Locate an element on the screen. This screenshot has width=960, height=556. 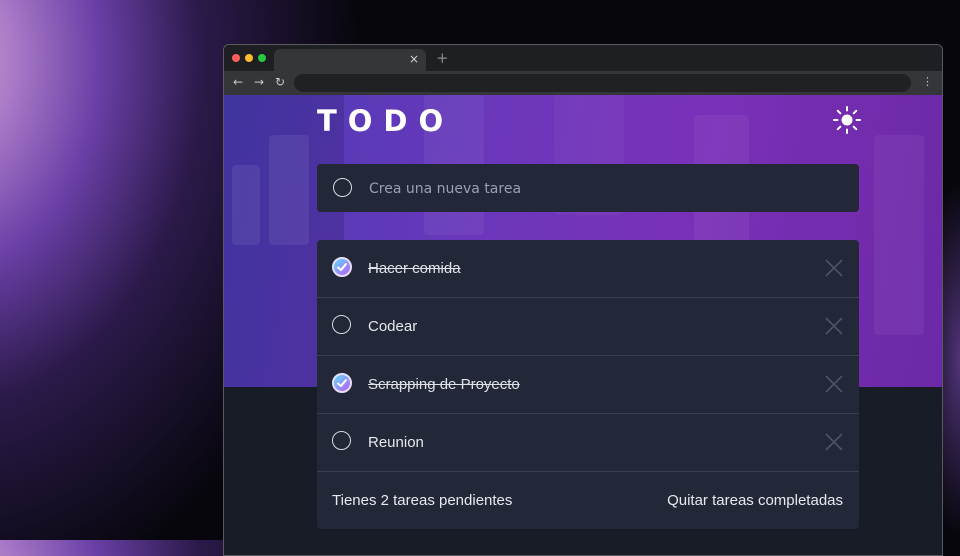
items-left-count: Tienes 2 tareas pendientes is located at coordinates (422, 500).